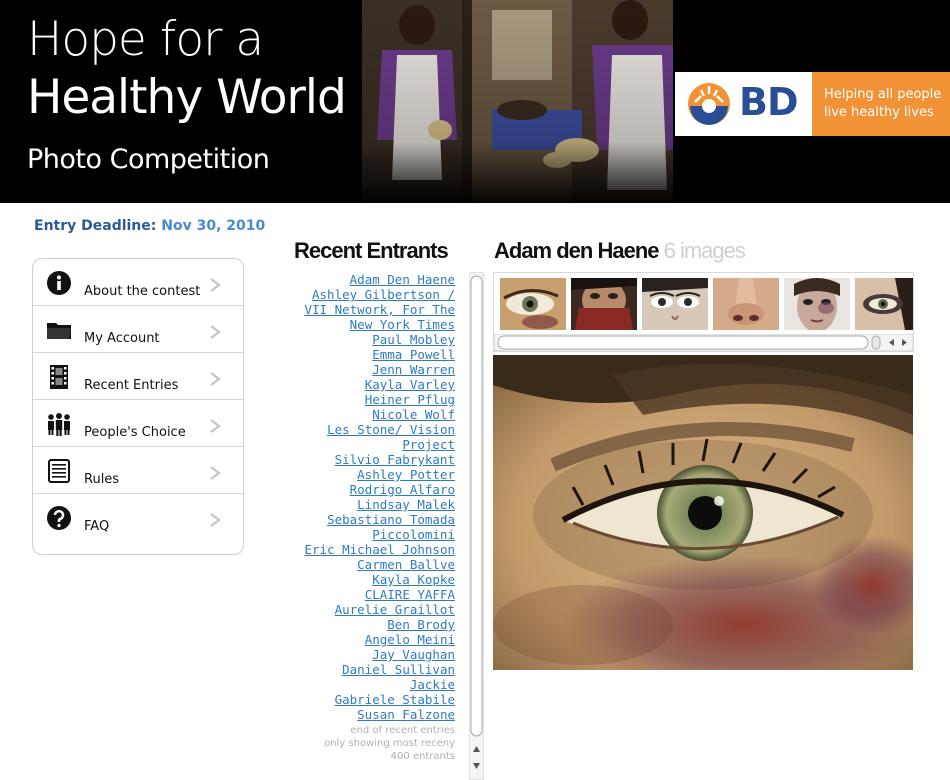 Image resolution: width=950 pixels, height=780 pixels. I want to click on menu-item-label: People's Choice, so click(135, 432).